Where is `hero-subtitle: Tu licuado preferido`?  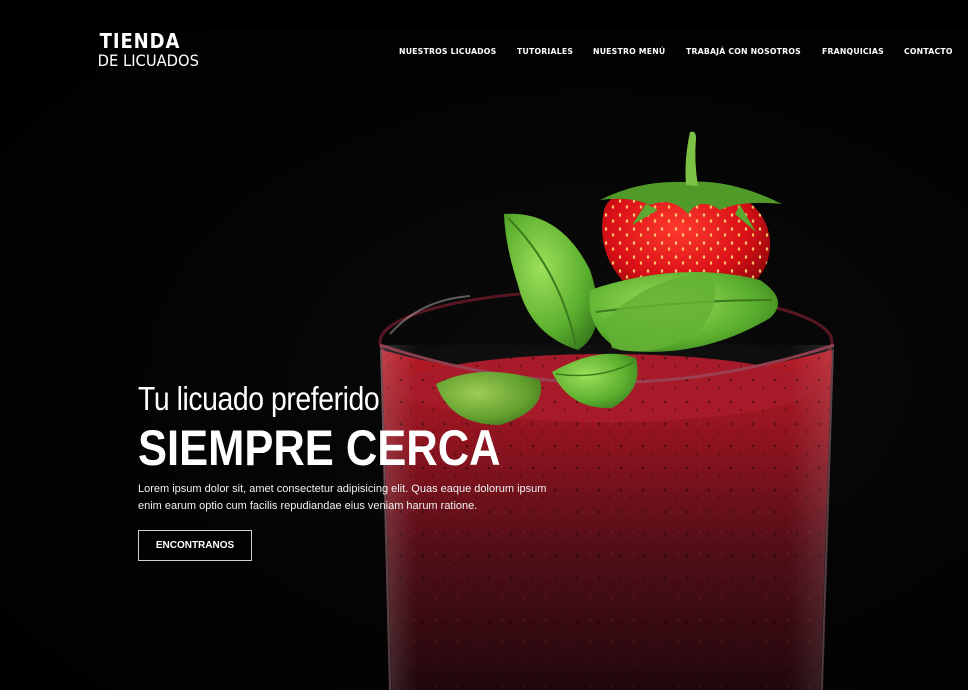
hero-subtitle: Tu licuado preferido is located at coordinates (259, 398).